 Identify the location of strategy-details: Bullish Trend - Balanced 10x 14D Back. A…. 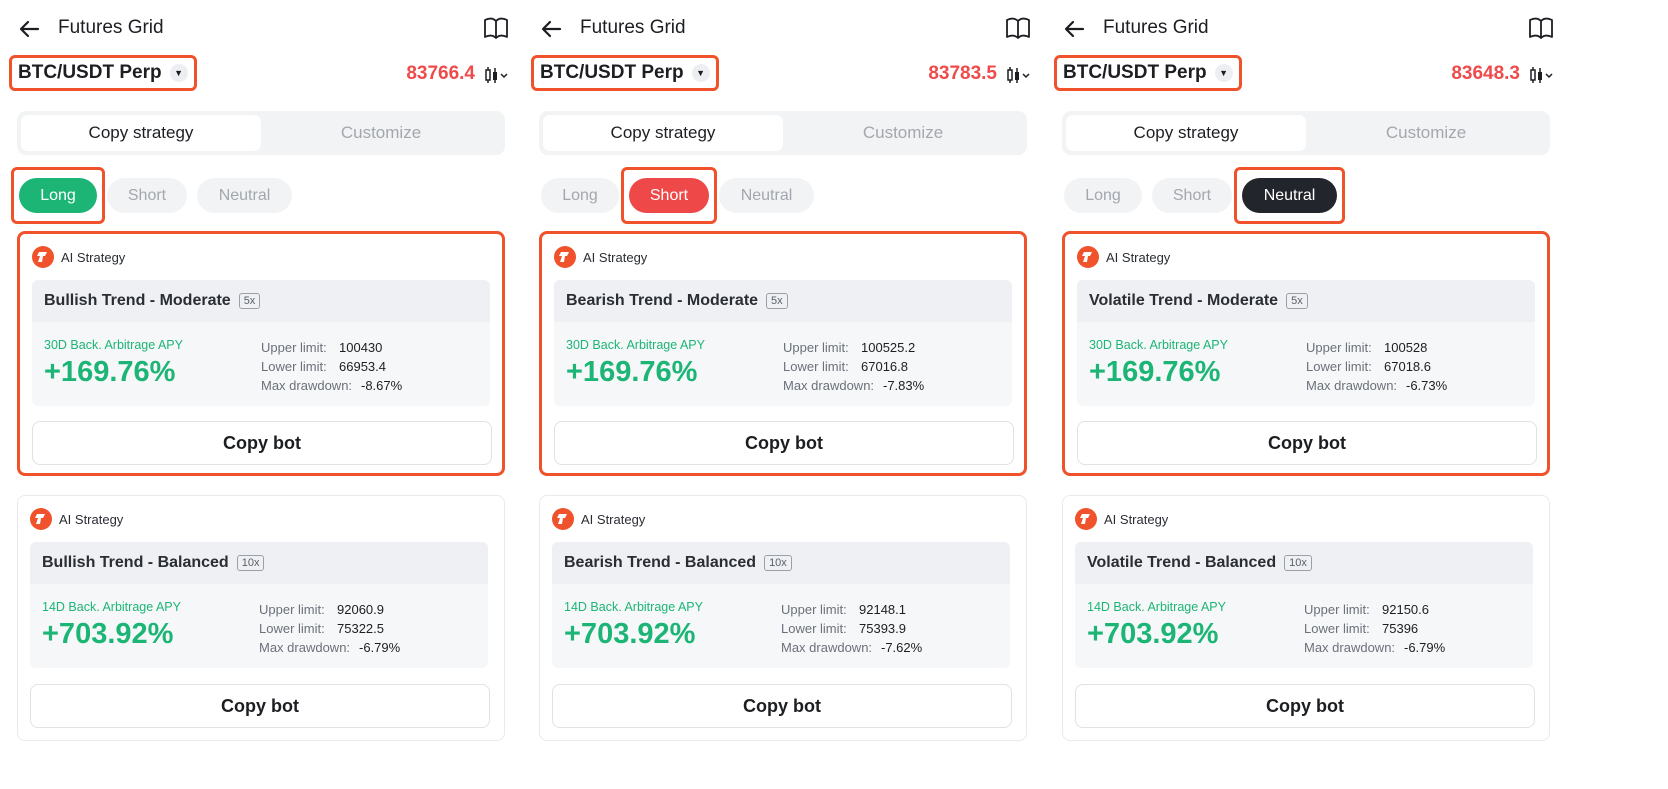
(259, 605).